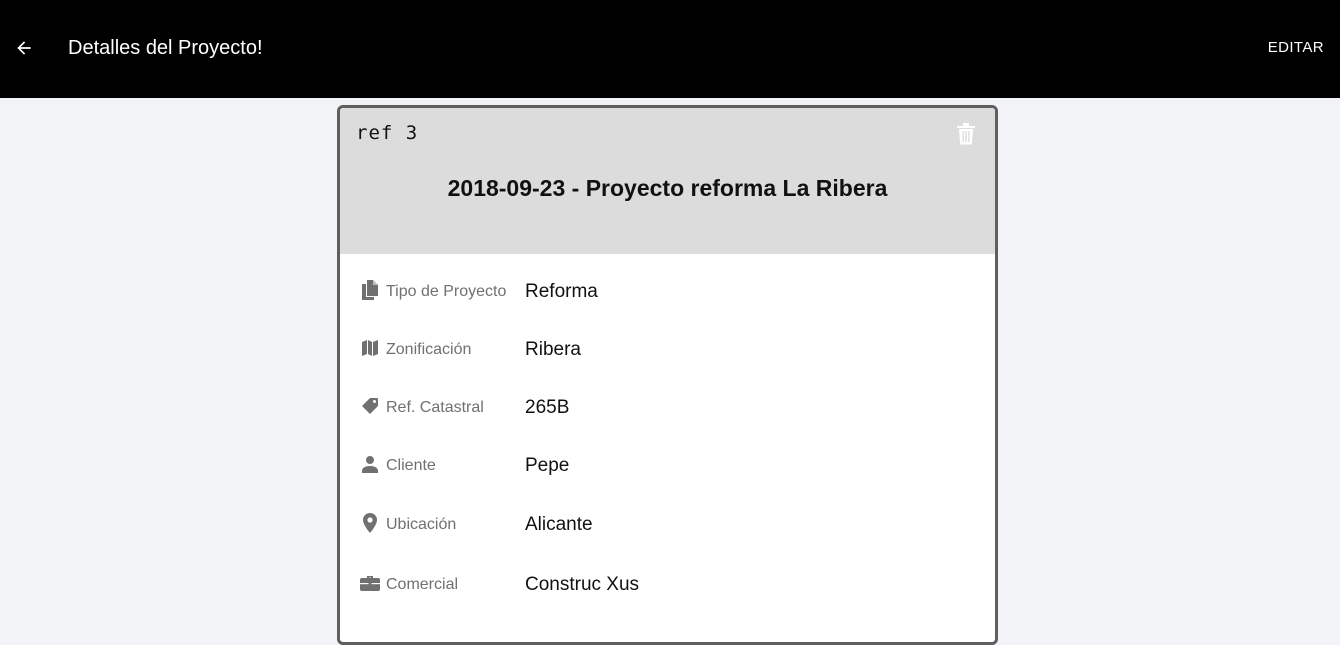 The width and height of the screenshot is (1340, 645). I want to click on delete-button, so click(966, 134).